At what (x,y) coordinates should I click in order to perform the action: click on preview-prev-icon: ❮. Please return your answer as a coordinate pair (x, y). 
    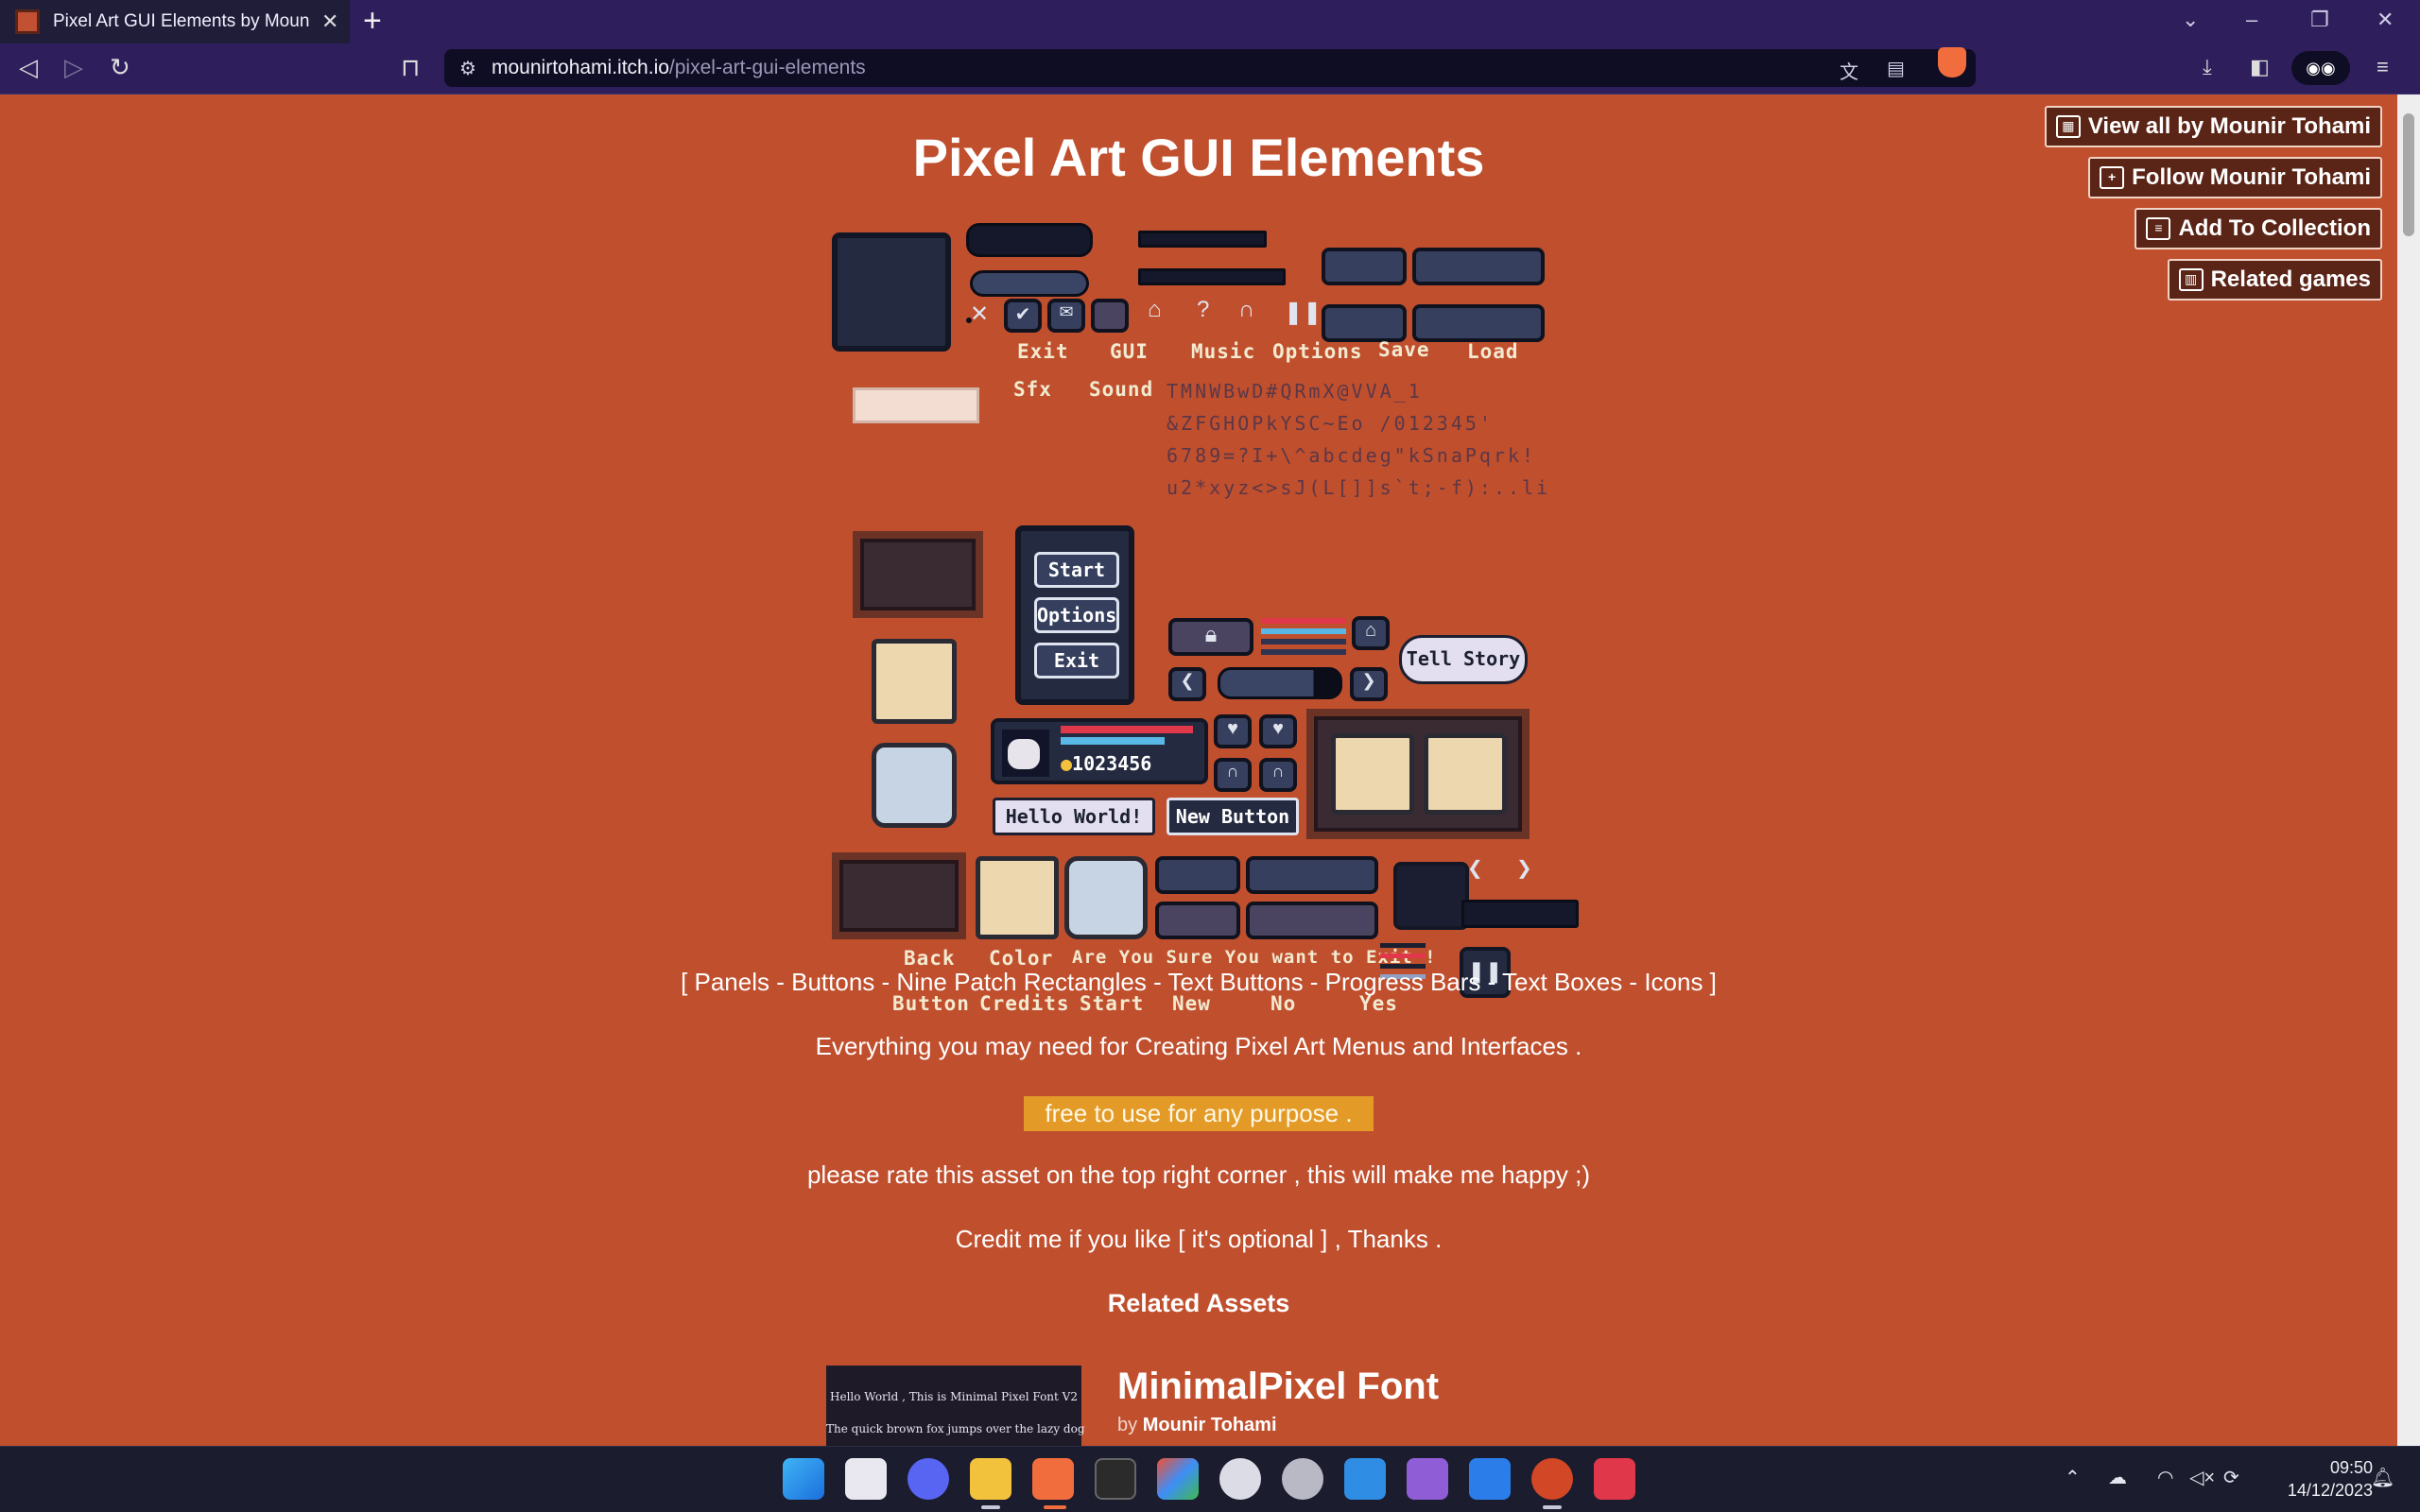
    Looking at the image, I should click on (1475, 868).